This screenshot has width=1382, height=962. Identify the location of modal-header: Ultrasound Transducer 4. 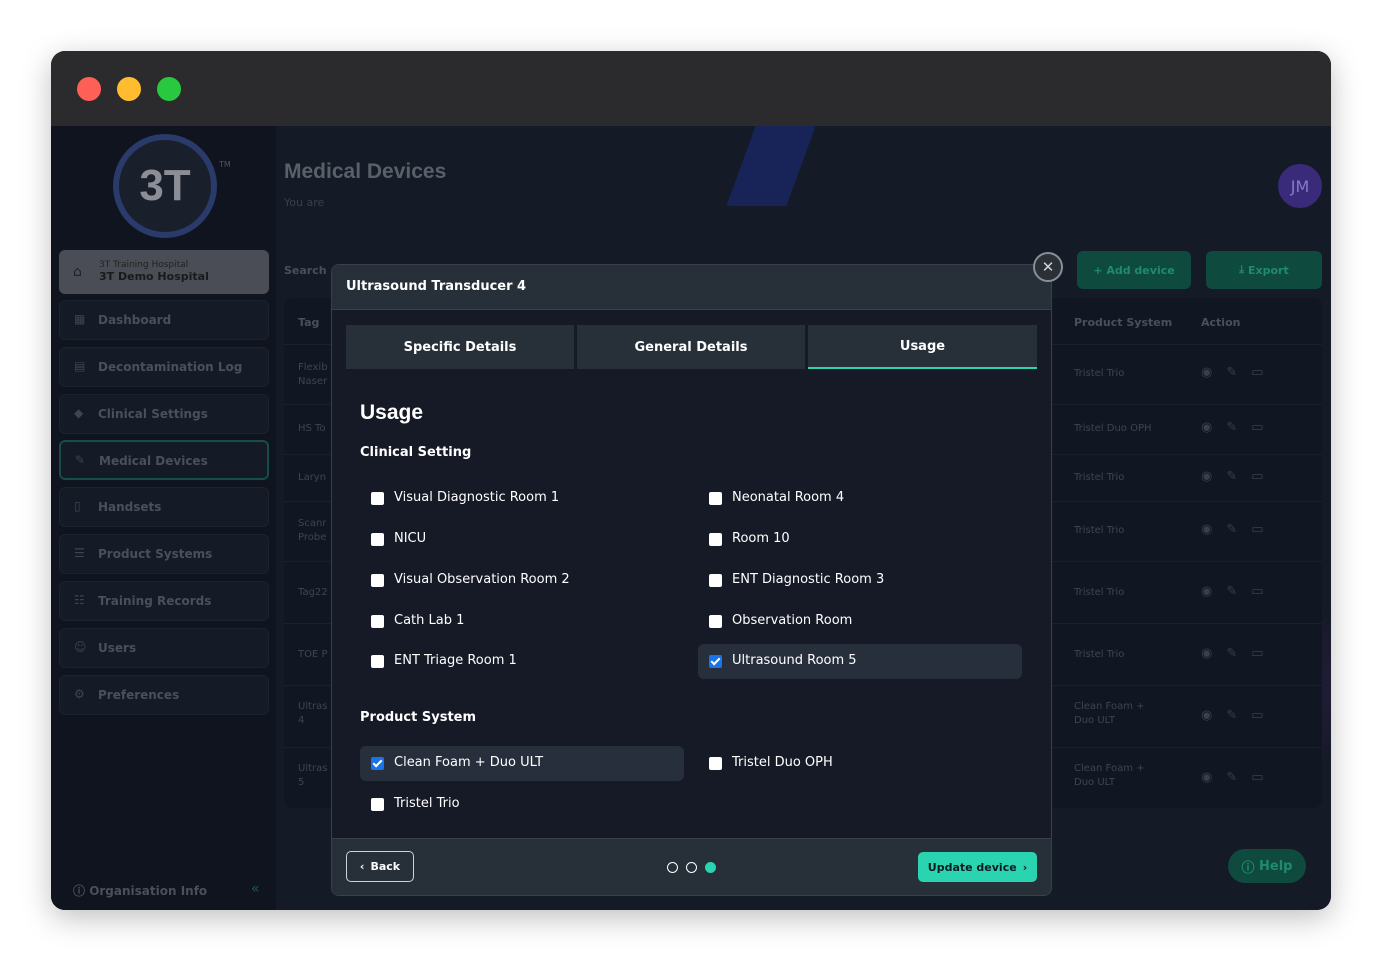
(691, 287).